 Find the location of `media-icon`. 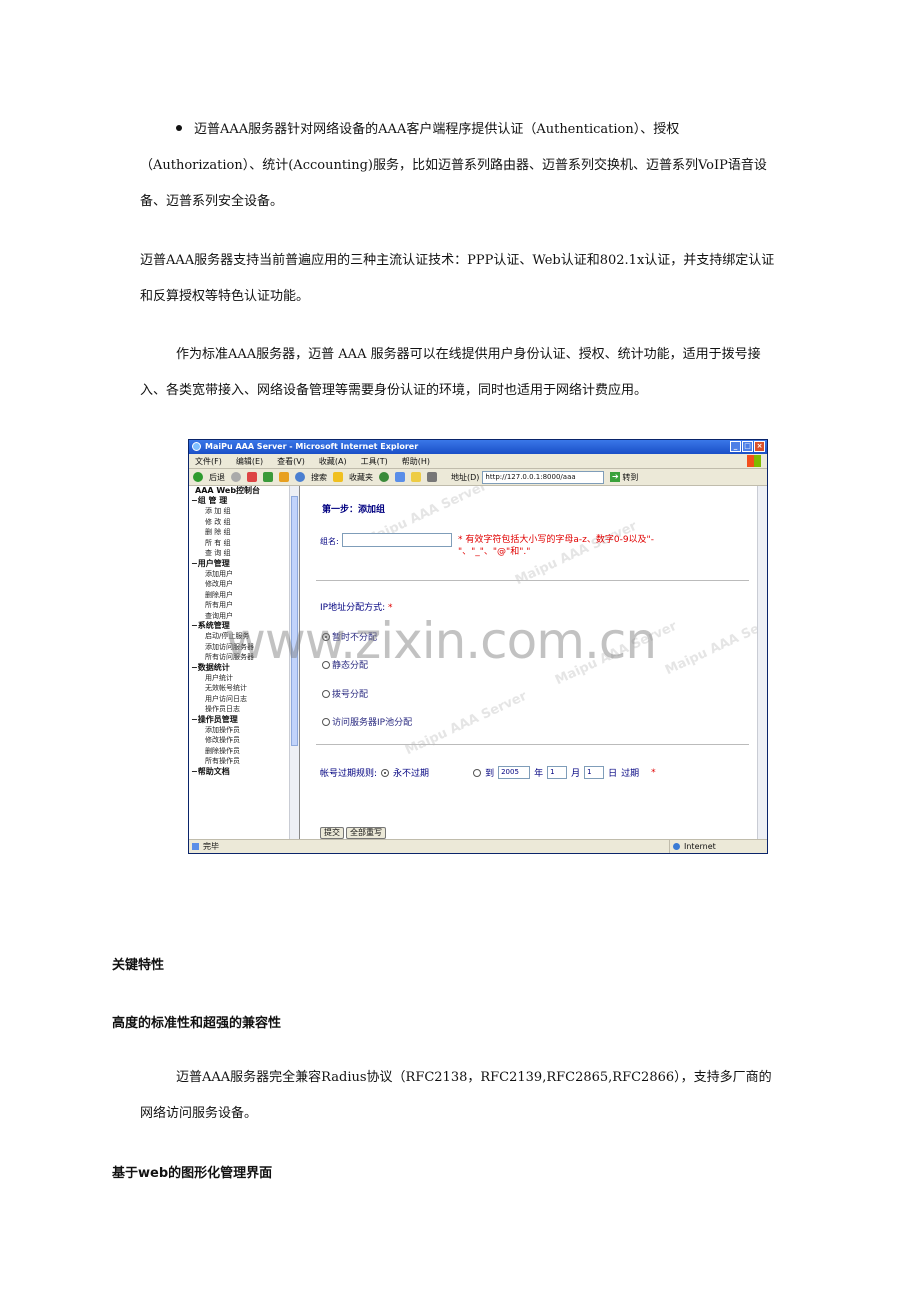

media-icon is located at coordinates (384, 477).